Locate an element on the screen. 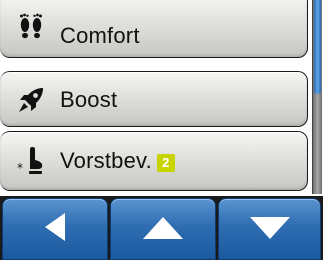  scroll-down-button is located at coordinates (269, 229).